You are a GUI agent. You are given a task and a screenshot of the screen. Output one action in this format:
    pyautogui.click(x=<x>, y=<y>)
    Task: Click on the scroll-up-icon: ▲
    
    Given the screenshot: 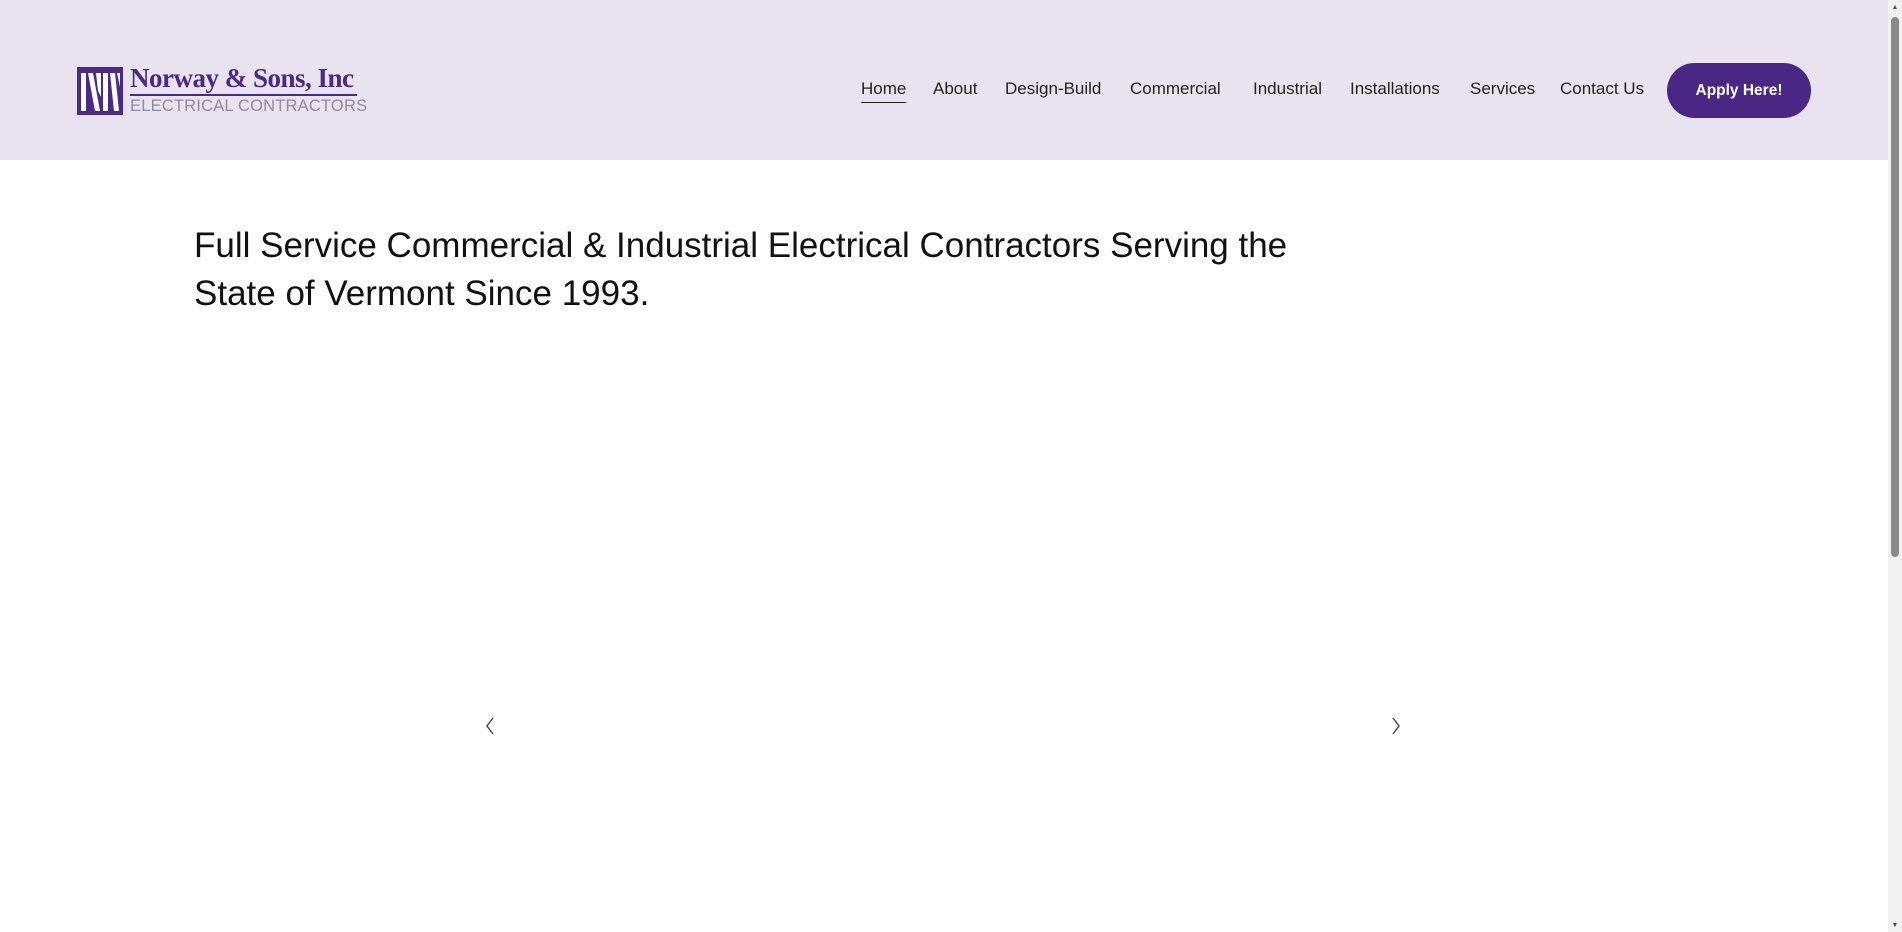 What is the action you would take?
    pyautogui.click(x=1895, y=7)
    